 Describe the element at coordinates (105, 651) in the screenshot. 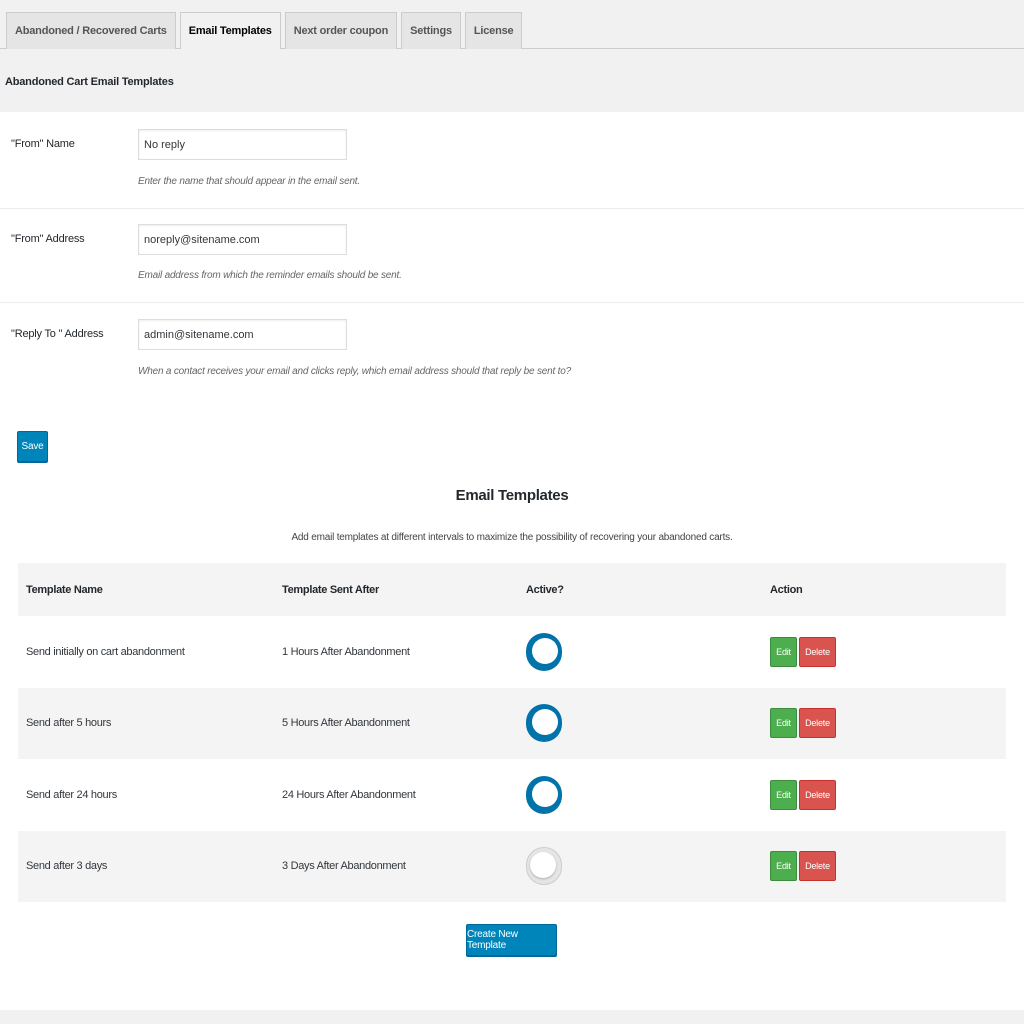

I see `template-name: Send initially on cart abandonment` at that location.